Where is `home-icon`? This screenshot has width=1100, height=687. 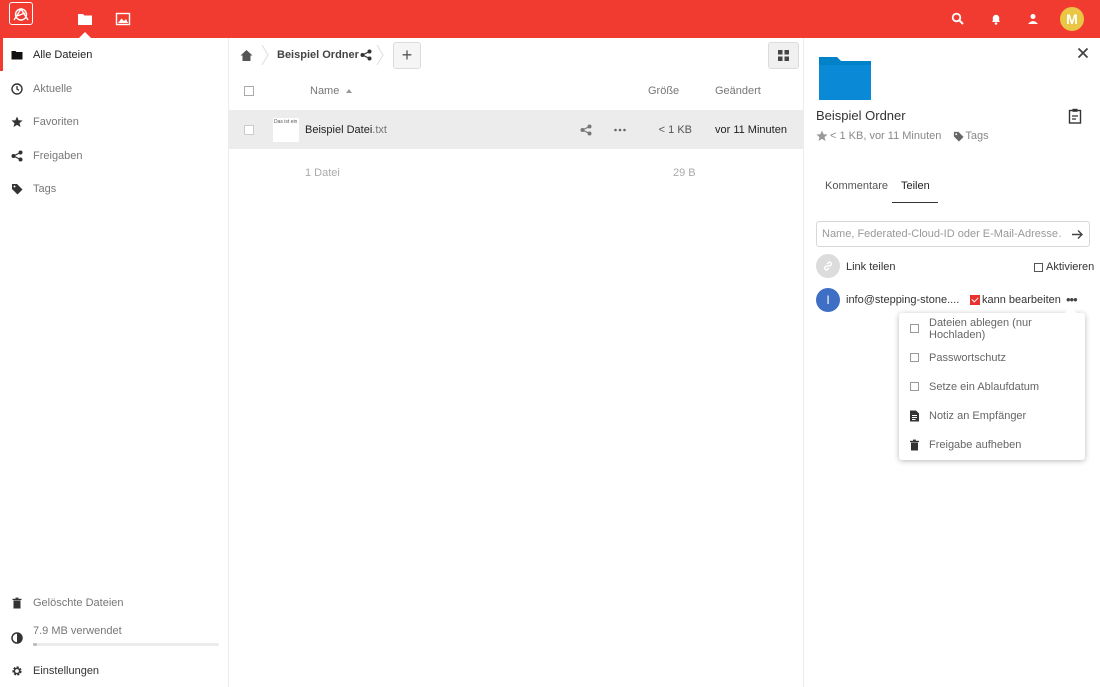 home-icon is located at coordinates (246, 55).